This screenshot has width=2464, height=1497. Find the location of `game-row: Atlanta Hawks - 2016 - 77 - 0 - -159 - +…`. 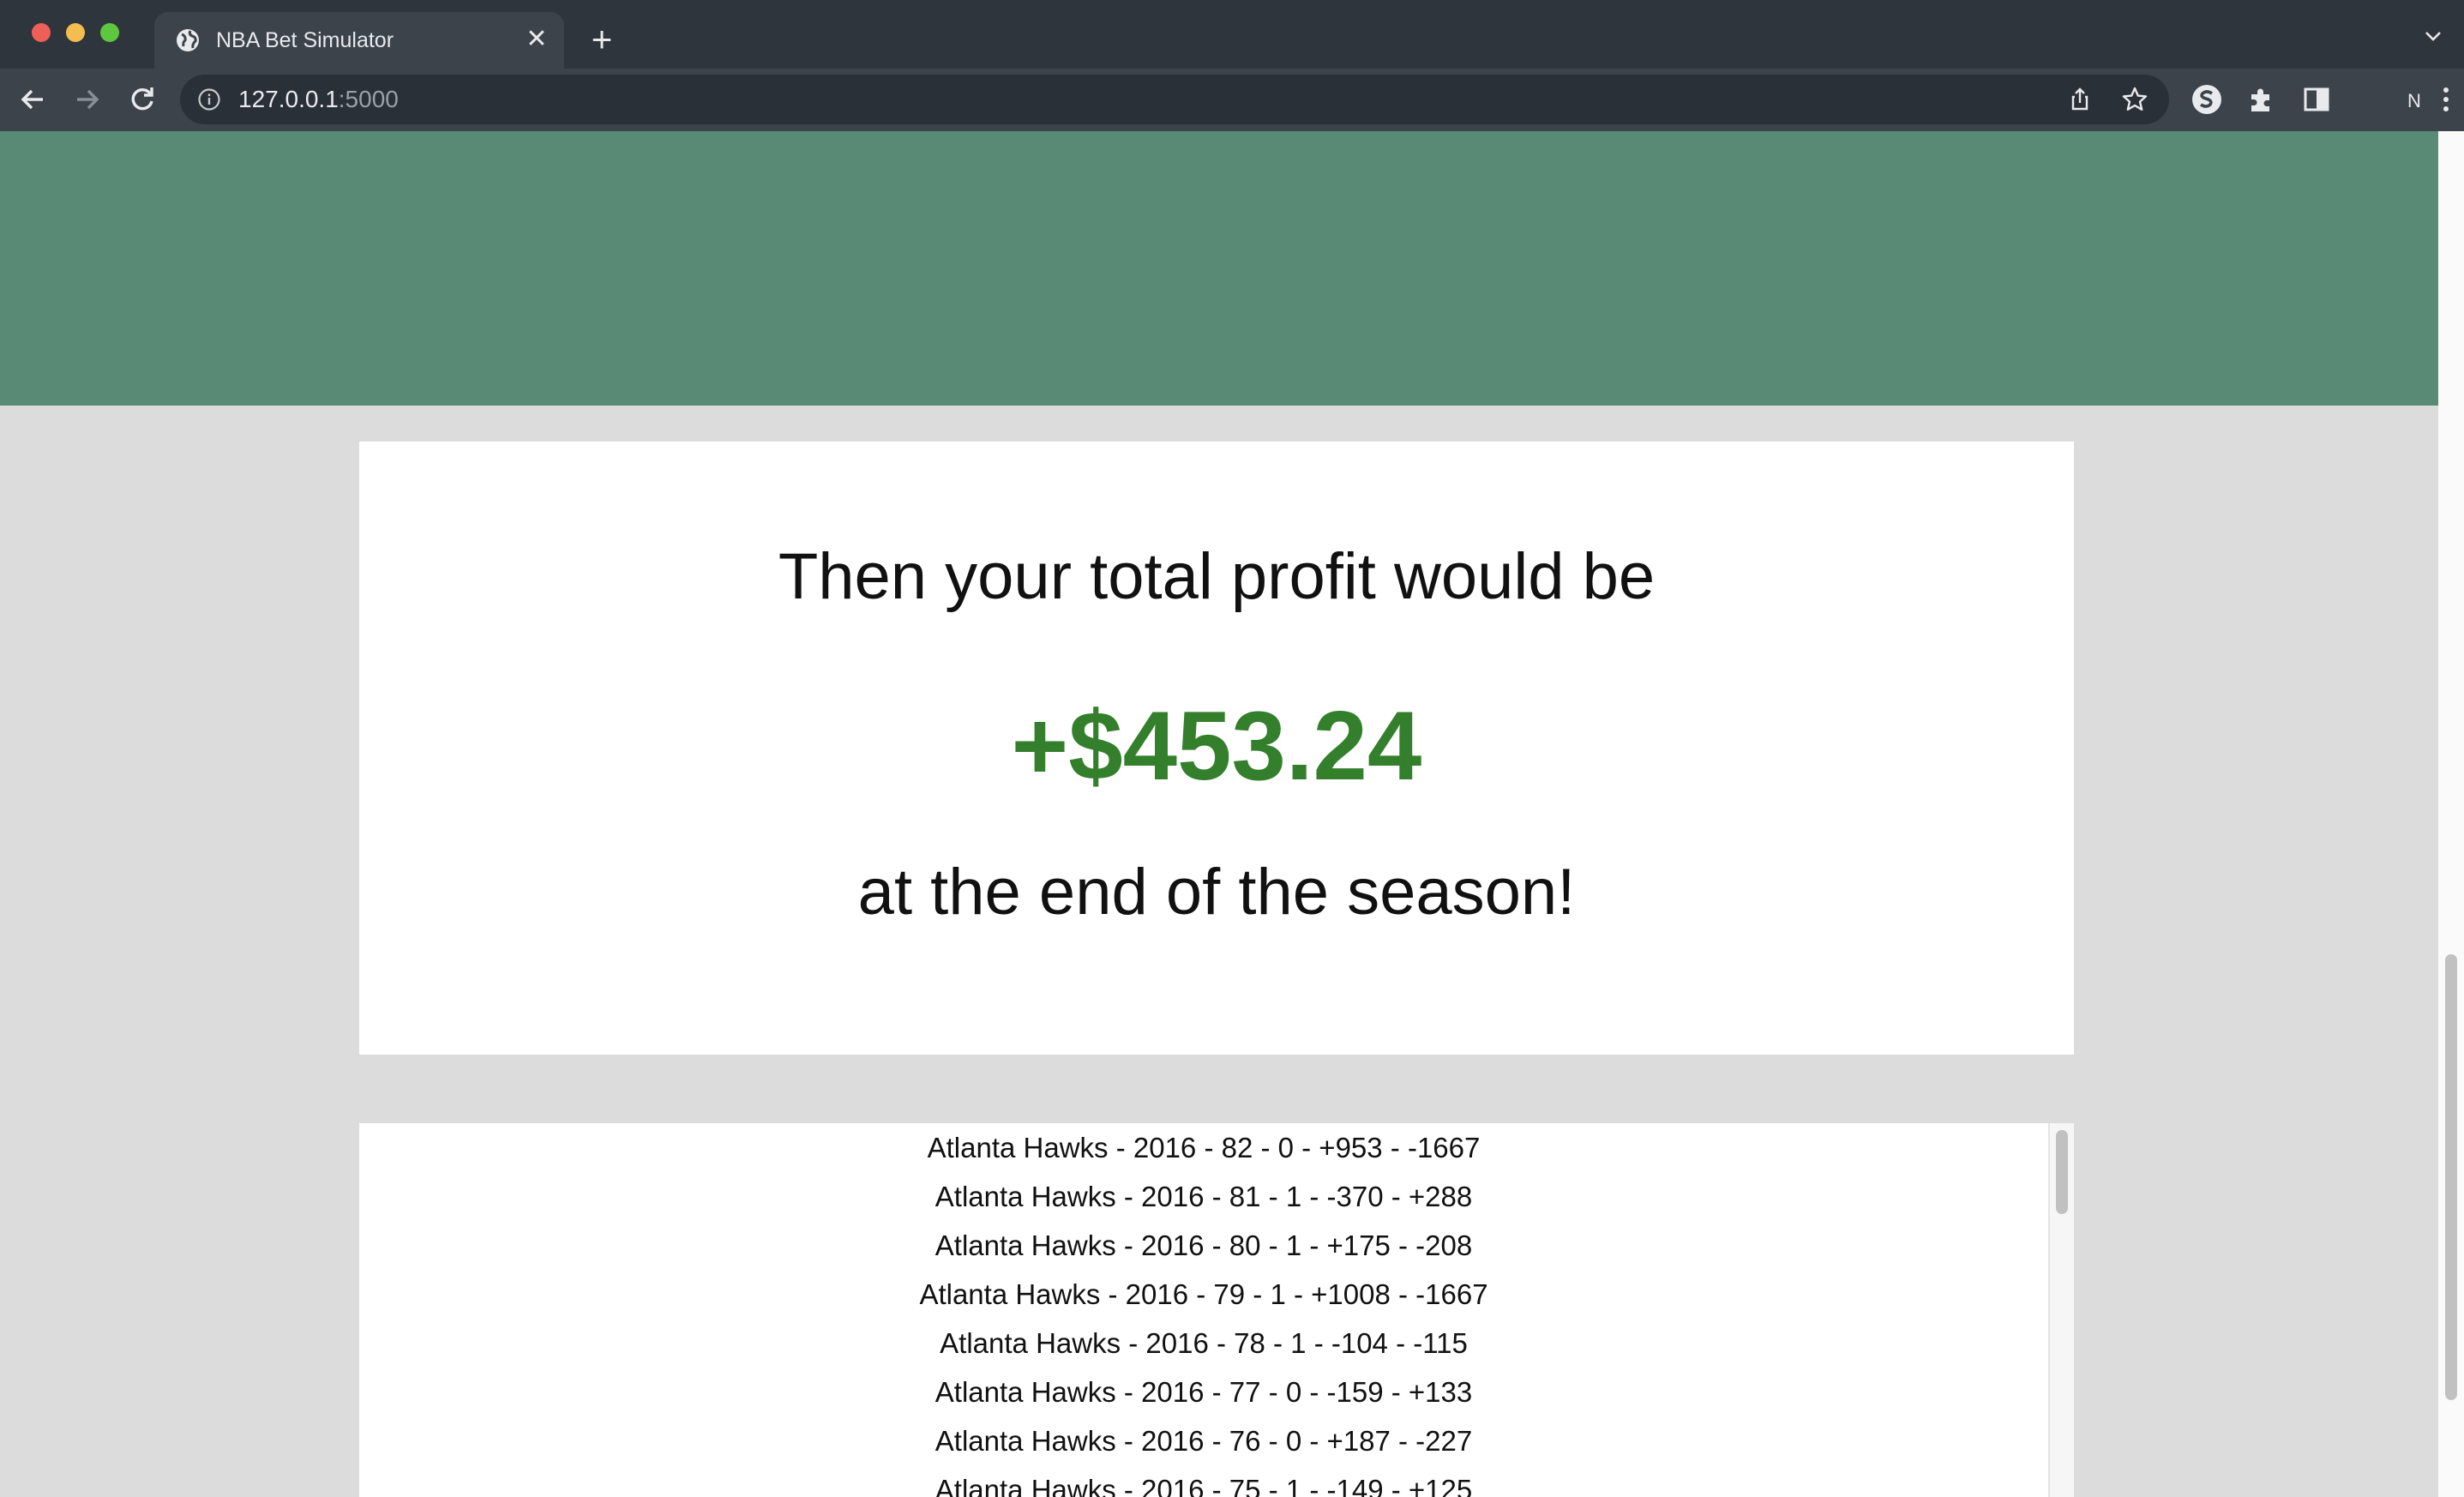

game-row: Atlanta Hawks - 2016 - 77 - 0 - -159 - +… is located at coordinates (1204, 1392).